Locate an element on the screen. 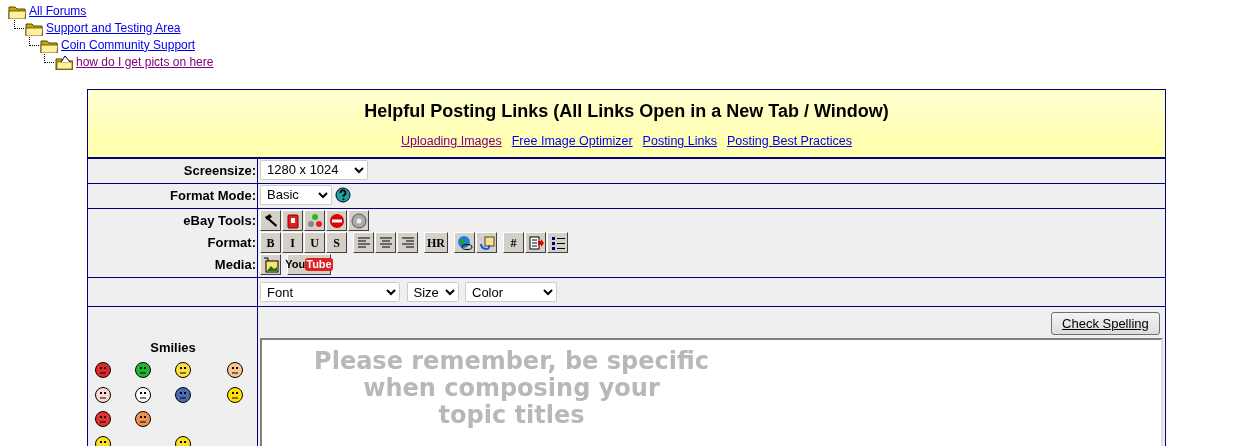 The height and width of the screenshot is (446, 1245). breadcrumb-link: All Forums is located at coordinates (58, 10).